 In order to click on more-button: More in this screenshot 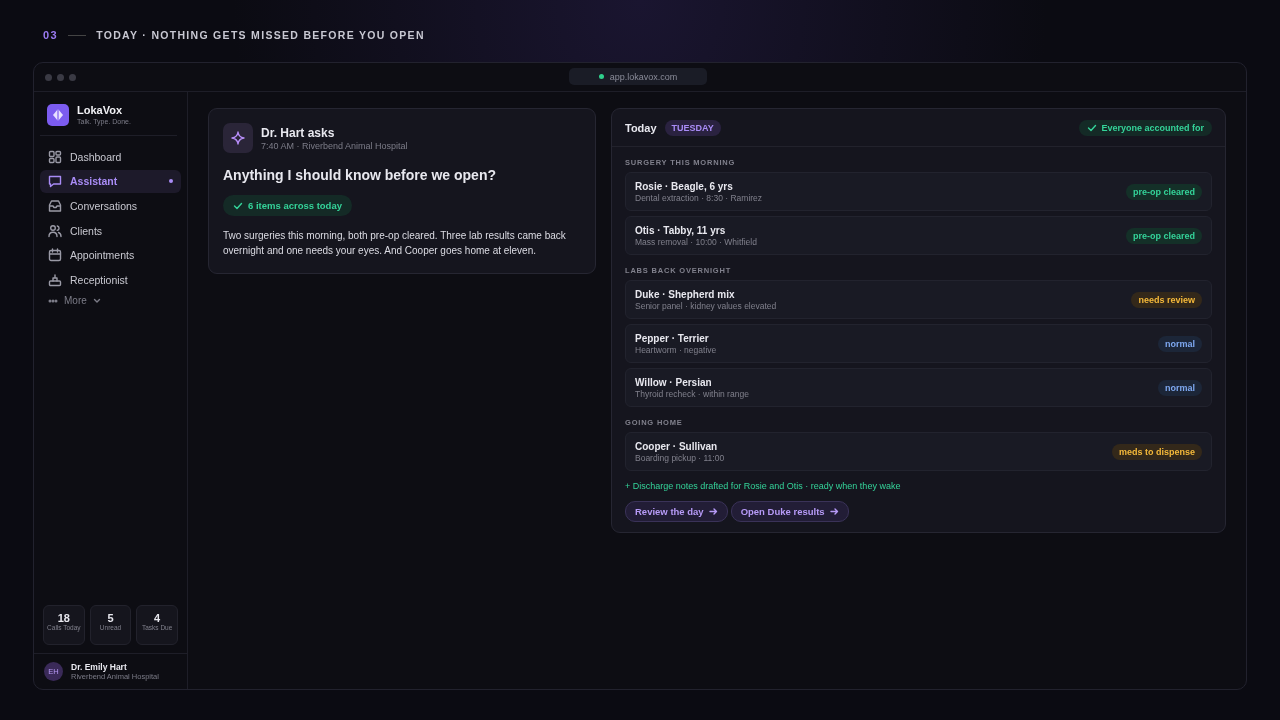, I will do `click(74, 301)`.